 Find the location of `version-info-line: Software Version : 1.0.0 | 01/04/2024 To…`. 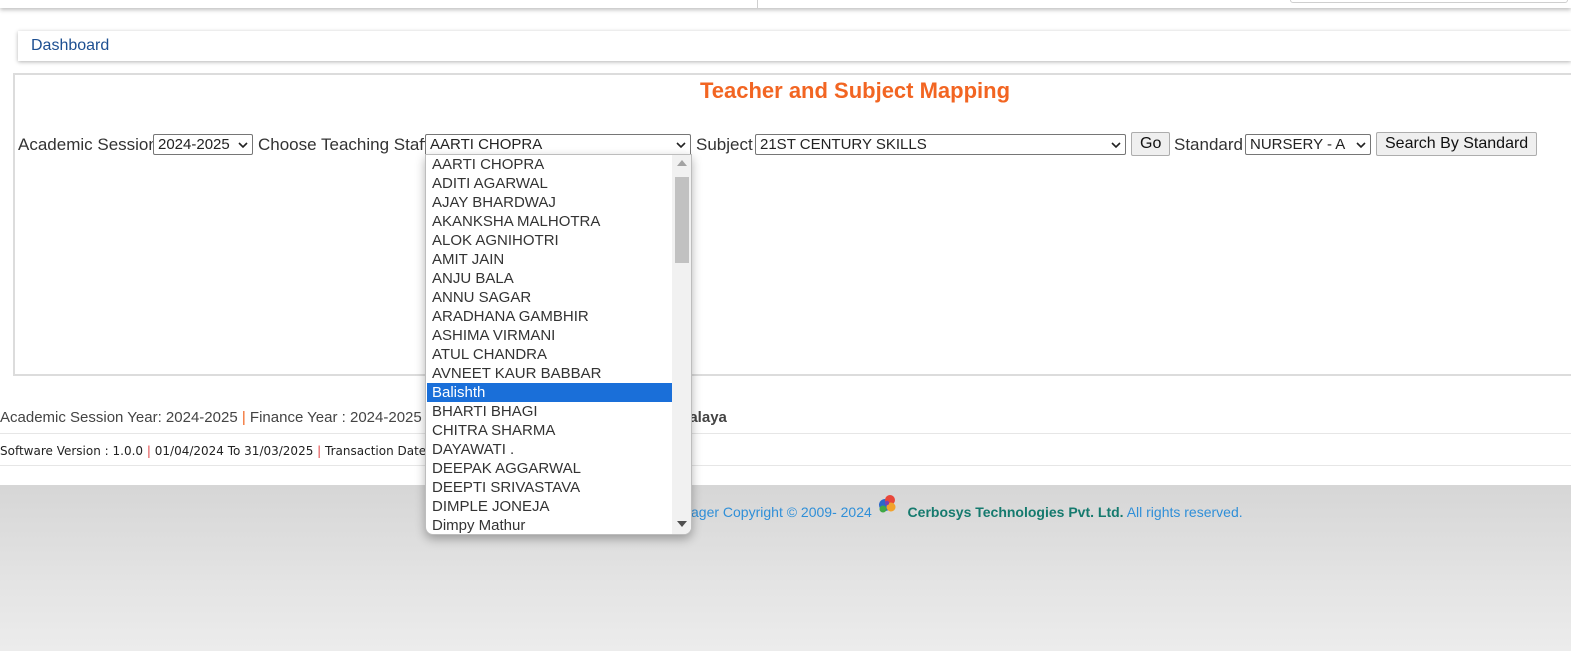

version-info-line: Software Version : 1.0.0 | 01/04/2024 To… is located at coordinates (228, 451).